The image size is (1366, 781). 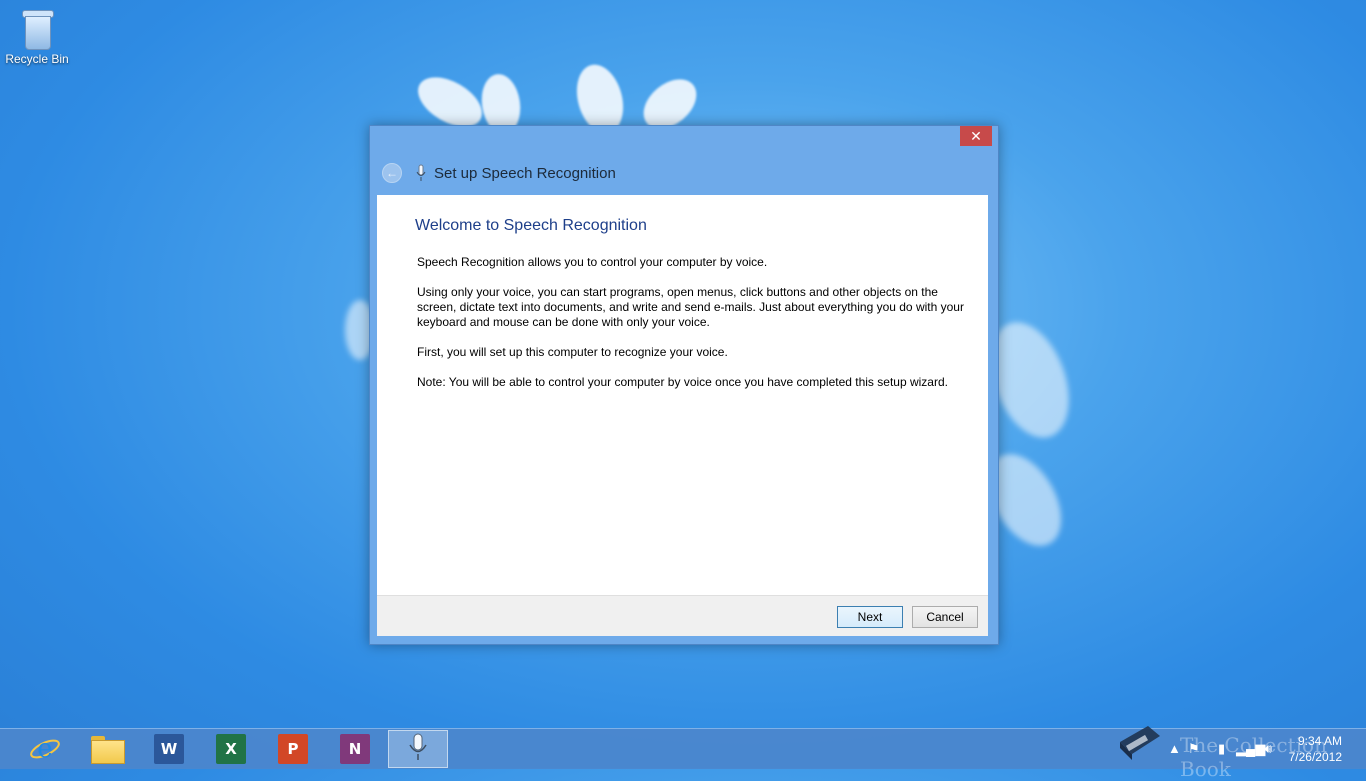 I want to click on button-bar: Next Cancel, so click(x=682, y=615).